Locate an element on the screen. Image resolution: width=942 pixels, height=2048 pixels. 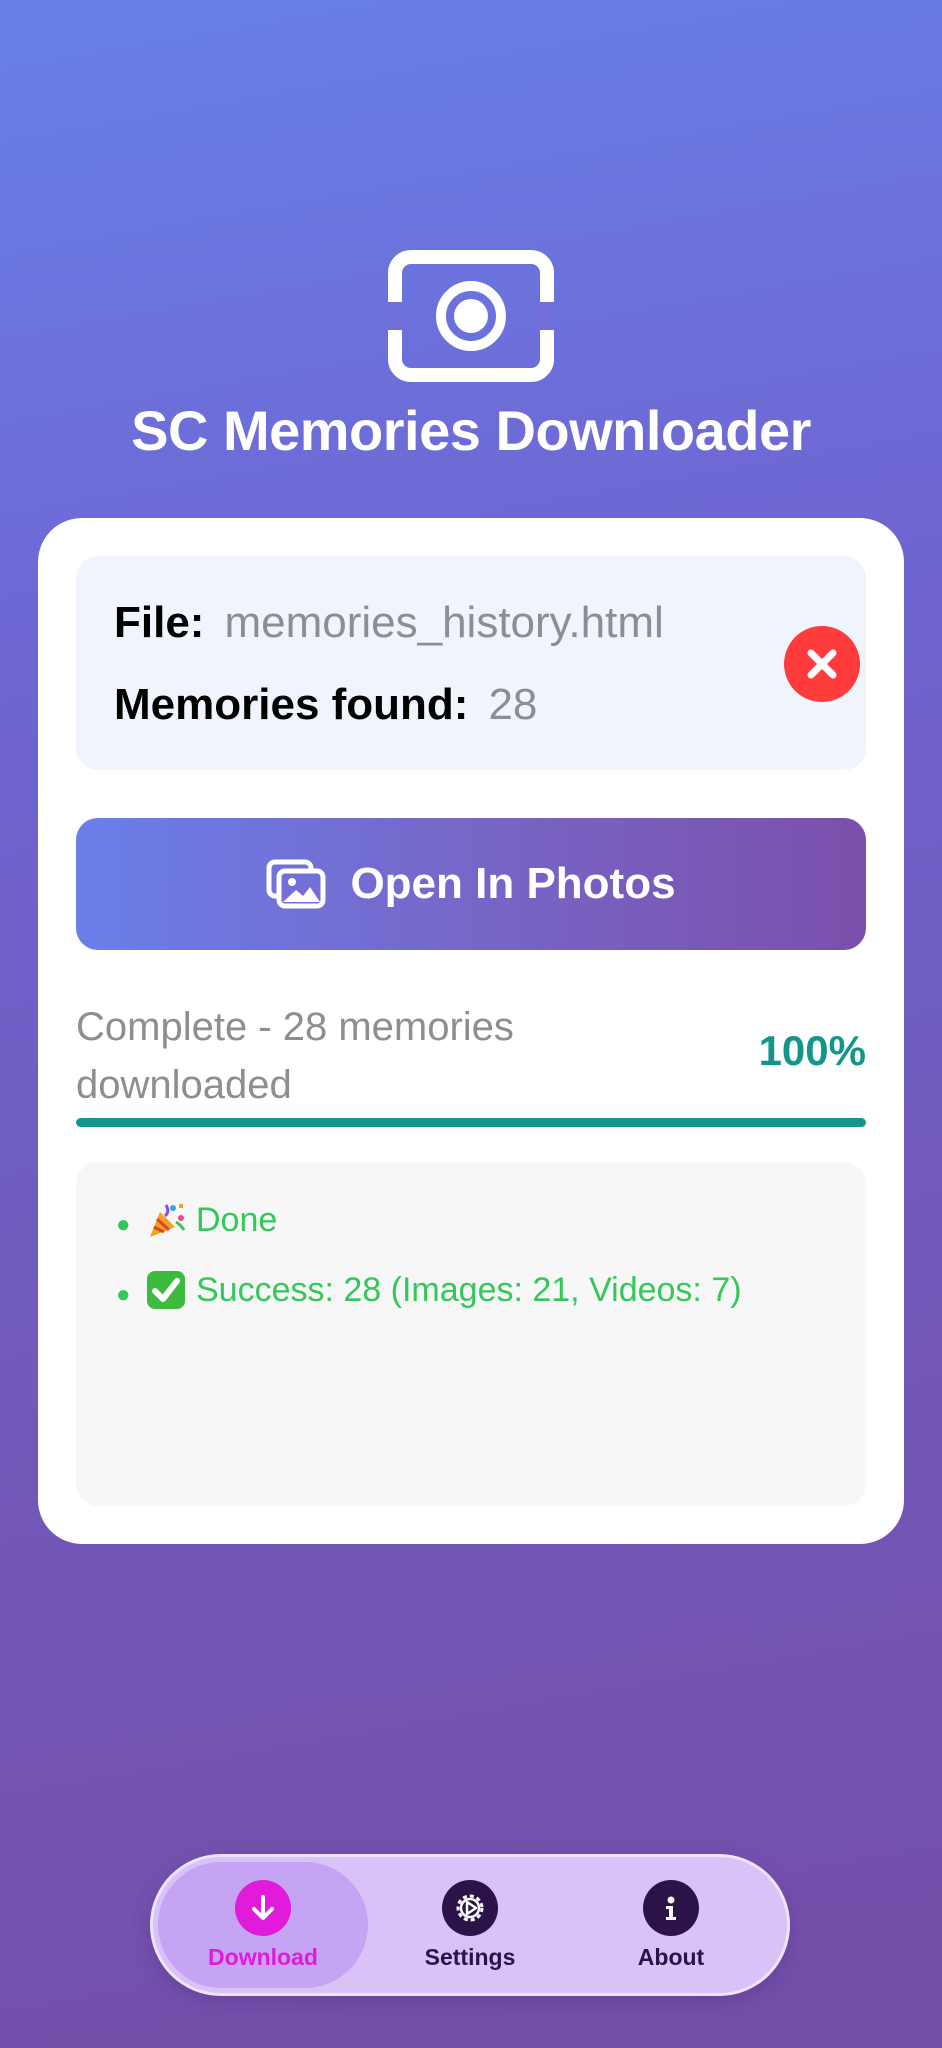
progress-status-text: Complete - 28 memories downloaded is located at coordinates (295, 1056).